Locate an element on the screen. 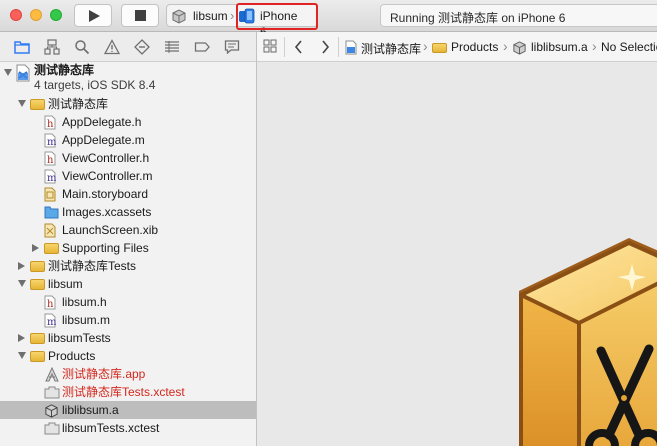  zoom-window-button is located at coordinates (56, 15).